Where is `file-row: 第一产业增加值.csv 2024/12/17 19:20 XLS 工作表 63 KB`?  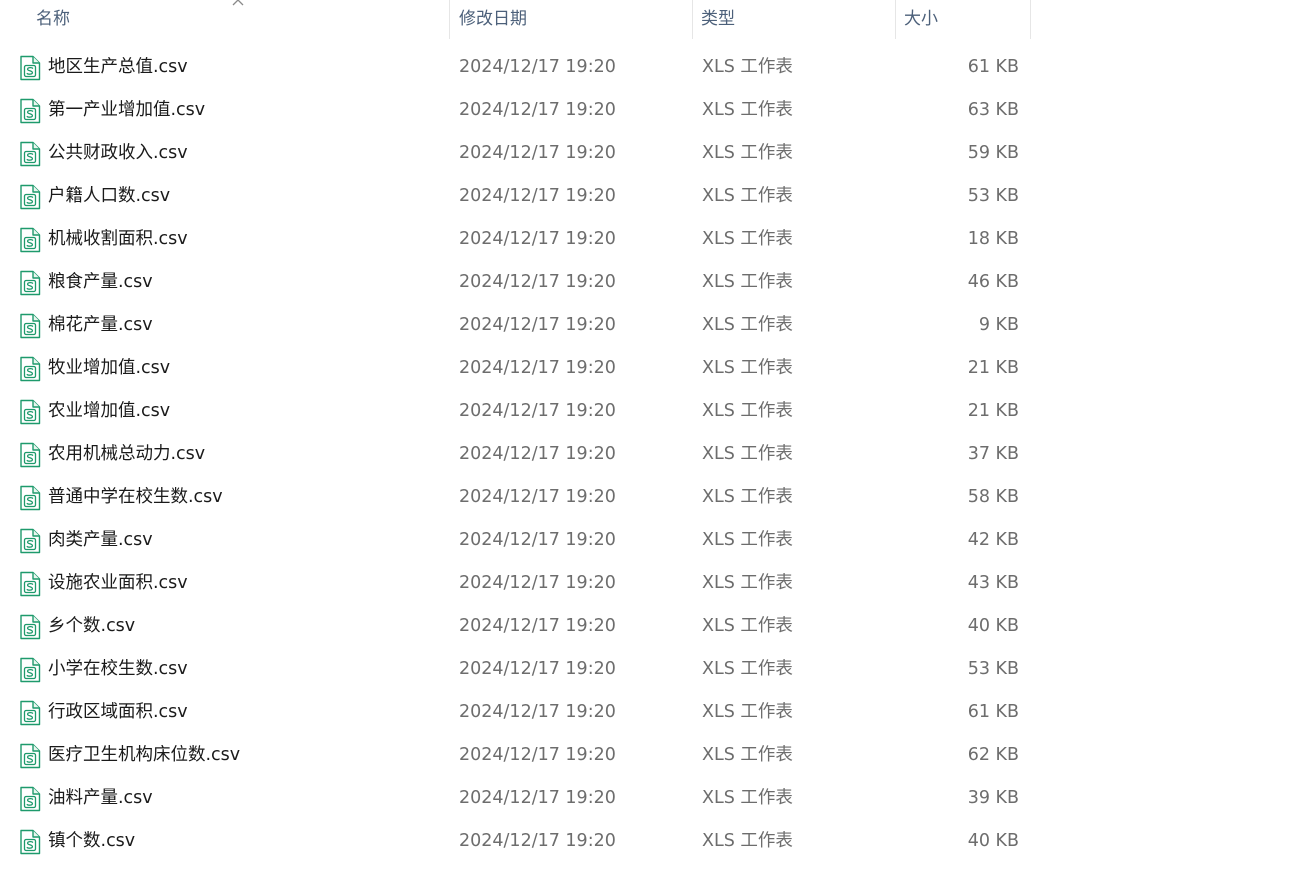
file-row: 第一产业增加值.csv 2024/12/17 19:20 XLS 工作表 63 KB is located at coordinates (644, 110).